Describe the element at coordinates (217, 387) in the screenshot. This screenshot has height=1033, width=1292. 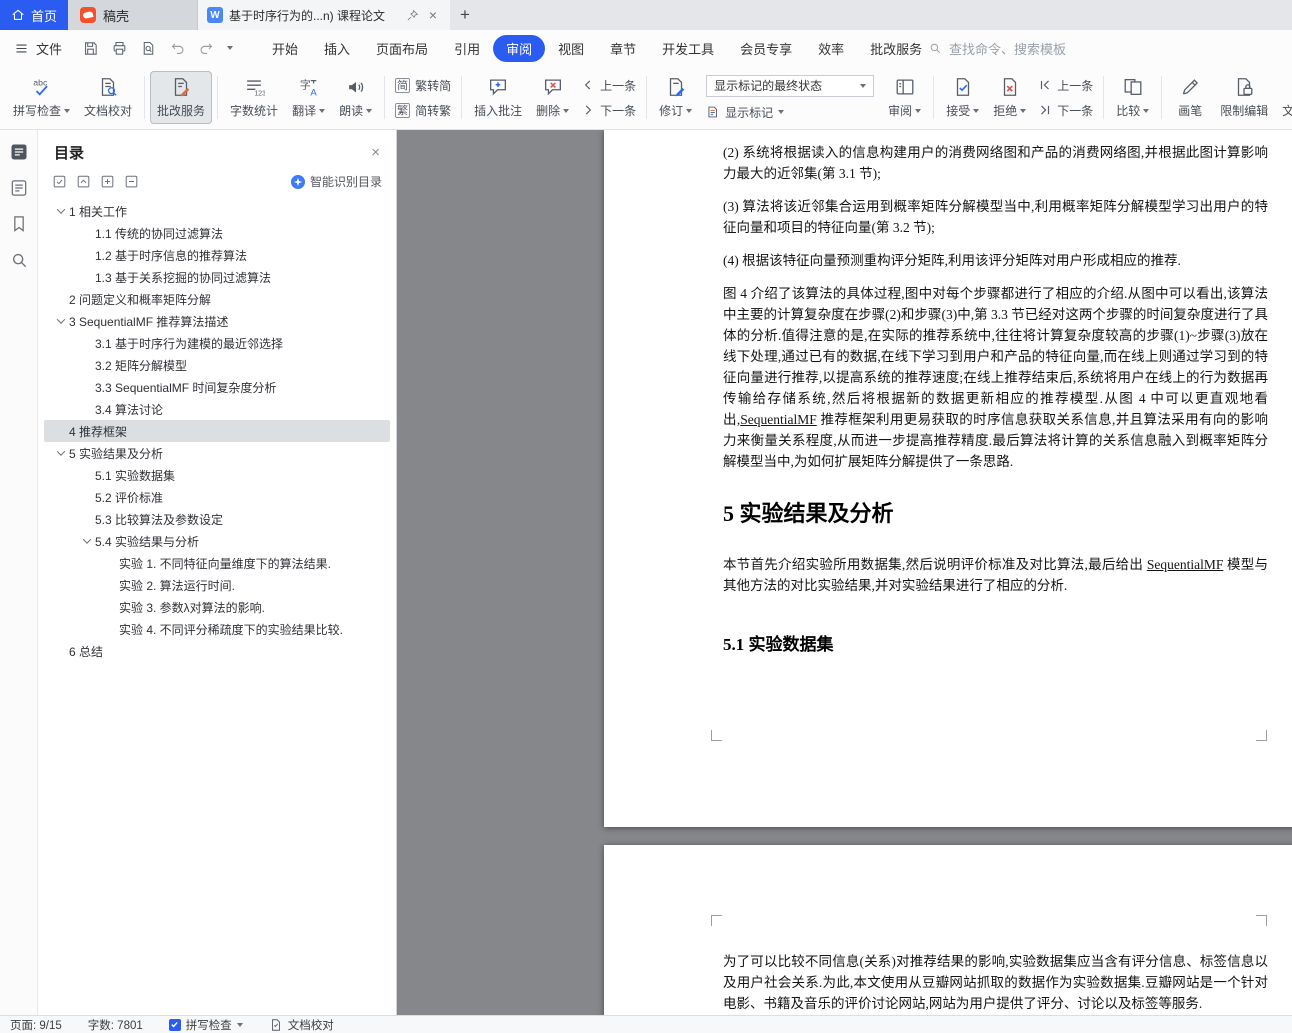
I see `toc-item: 3.3 SequentialMF 时间复杂度分析` at that location.